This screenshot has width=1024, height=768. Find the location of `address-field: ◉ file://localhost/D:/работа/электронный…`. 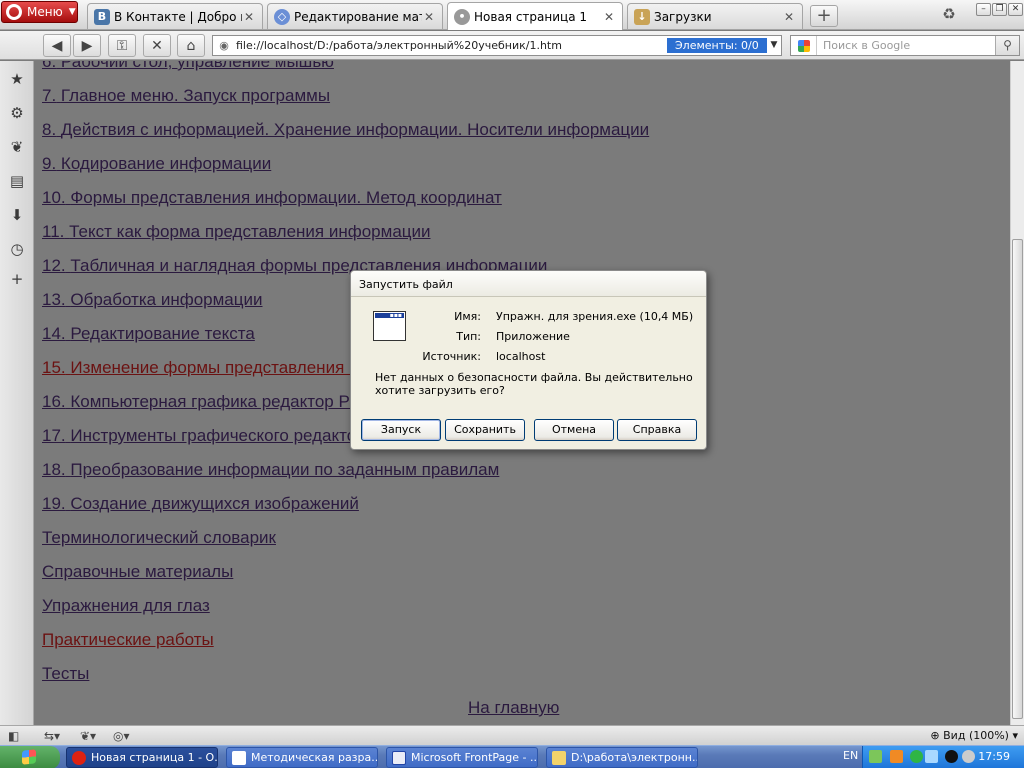

address-field: ◉ file://localhost/D:/работа/электронный… is located at coordinates (497, 45).